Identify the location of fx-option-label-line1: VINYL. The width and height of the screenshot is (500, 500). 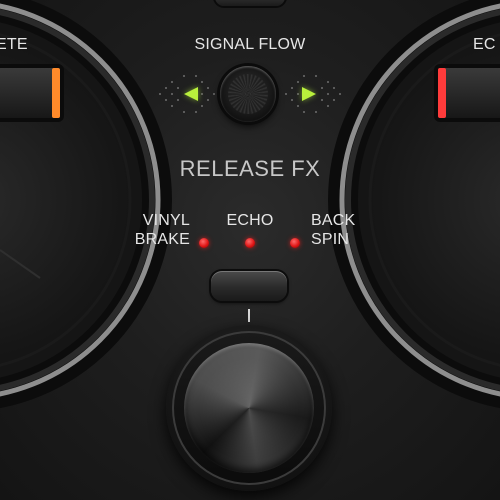
(166, 220).